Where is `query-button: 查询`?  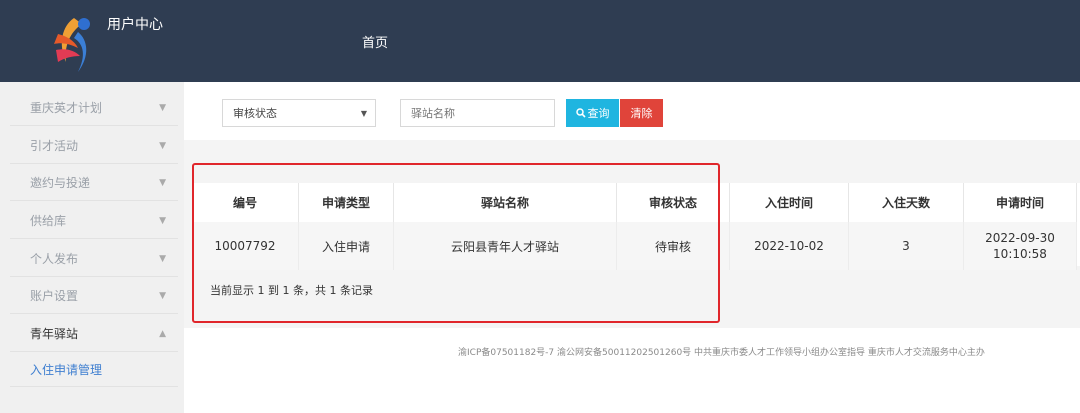
query-button: 查询 is located at coordinates (592, 113).